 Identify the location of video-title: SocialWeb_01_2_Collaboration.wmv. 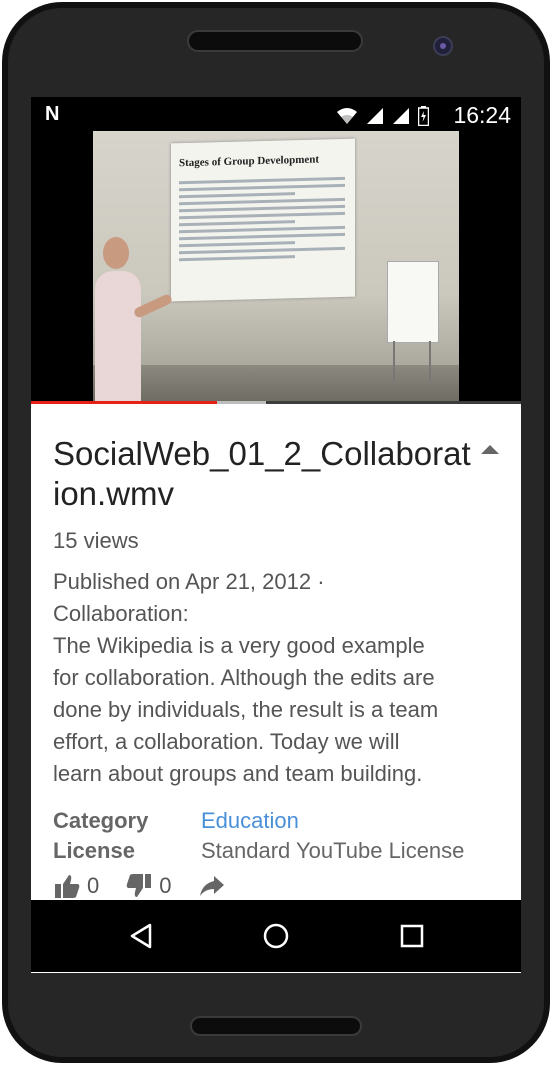
(262, 473).